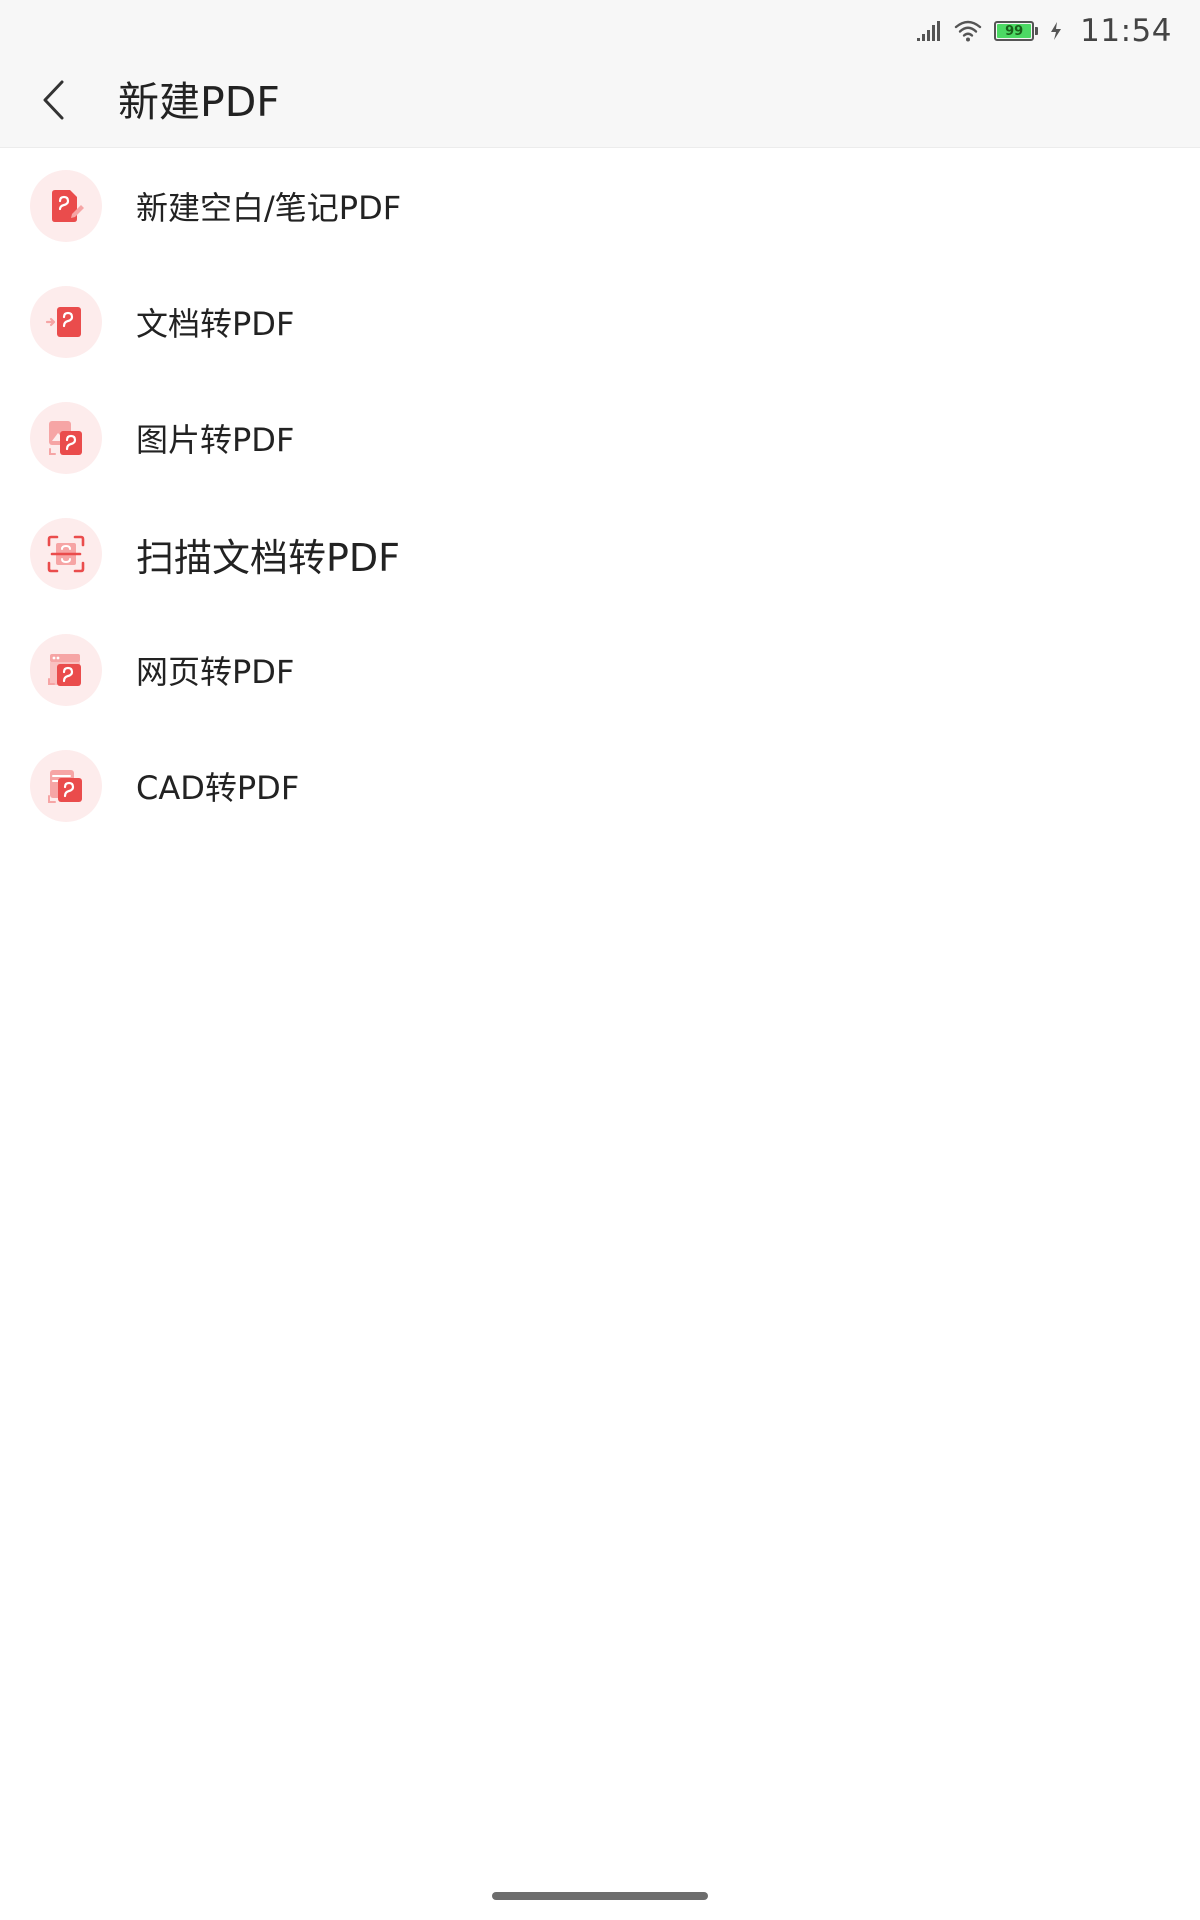  Describe the element at coordinates (600, 786) in the screenshot. I see `menu-item-cad-to-pdf: CAD转PDF` at that location.